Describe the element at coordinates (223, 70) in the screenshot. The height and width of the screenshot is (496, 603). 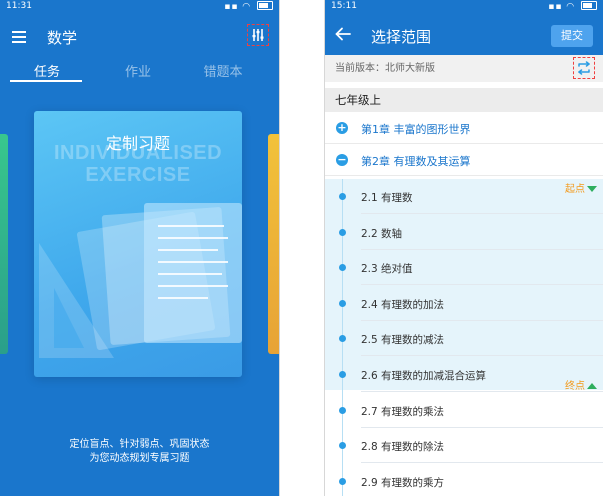
I see `tab-mistakes: 错题本` at that location.